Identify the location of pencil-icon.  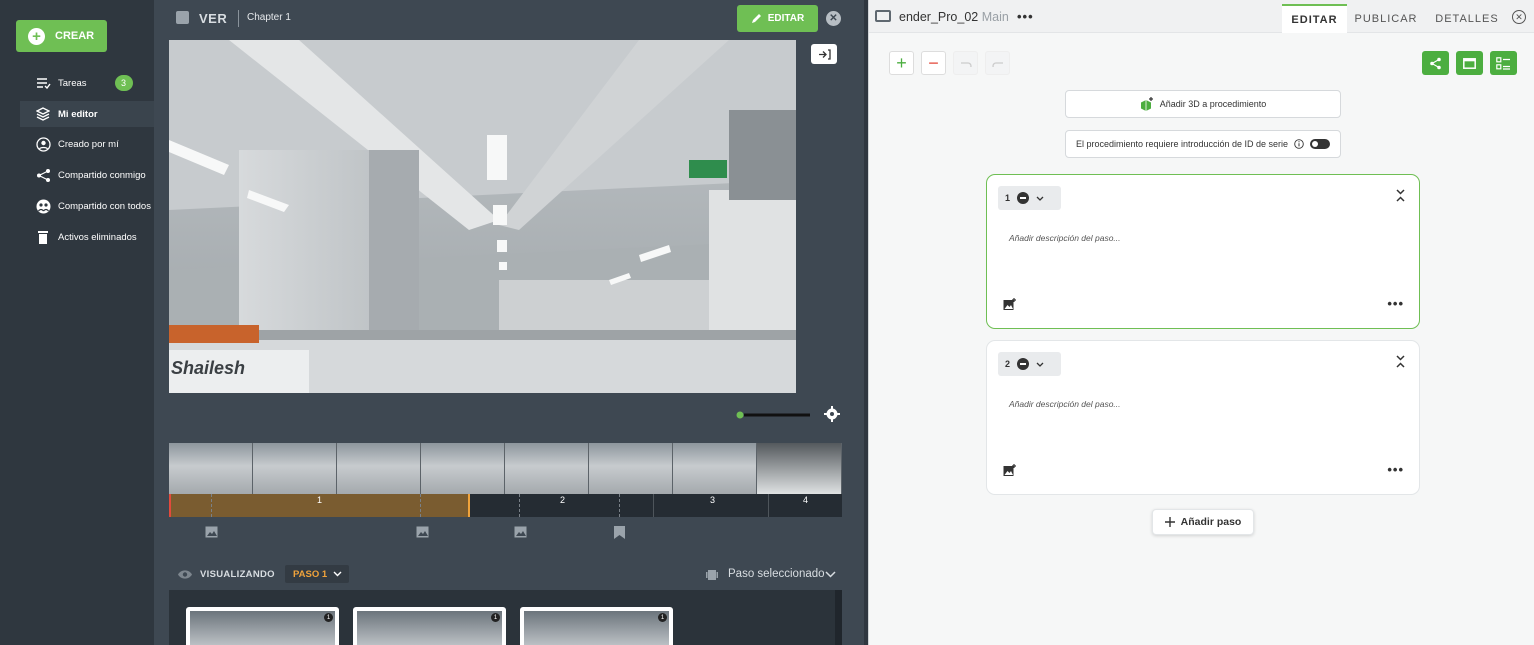
(756, 18).